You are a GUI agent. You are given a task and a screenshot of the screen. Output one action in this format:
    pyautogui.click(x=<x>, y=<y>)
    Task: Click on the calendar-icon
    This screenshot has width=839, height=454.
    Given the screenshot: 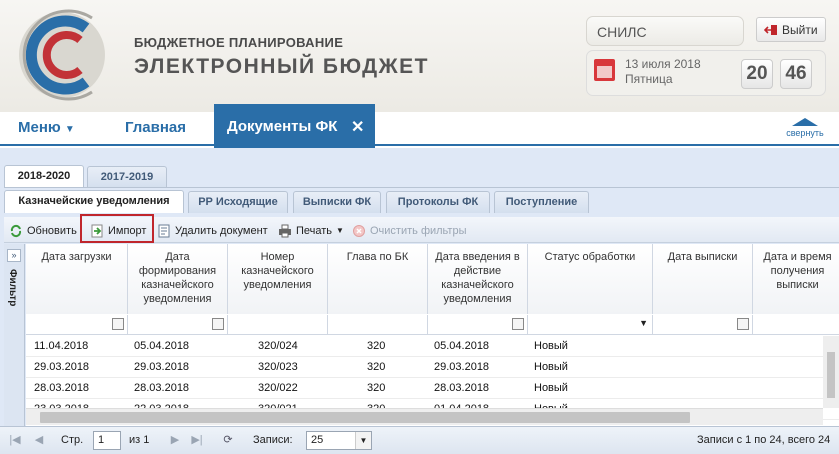 What is the action you would take?
    pyautogui.click(x=604, y=70)
    